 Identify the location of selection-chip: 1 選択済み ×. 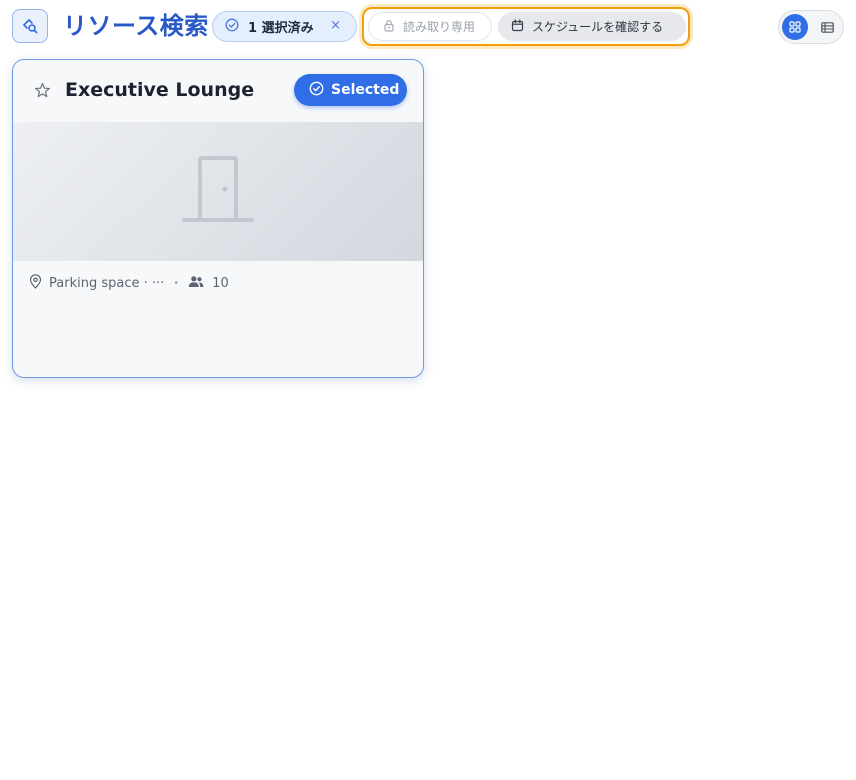
(284, 26).